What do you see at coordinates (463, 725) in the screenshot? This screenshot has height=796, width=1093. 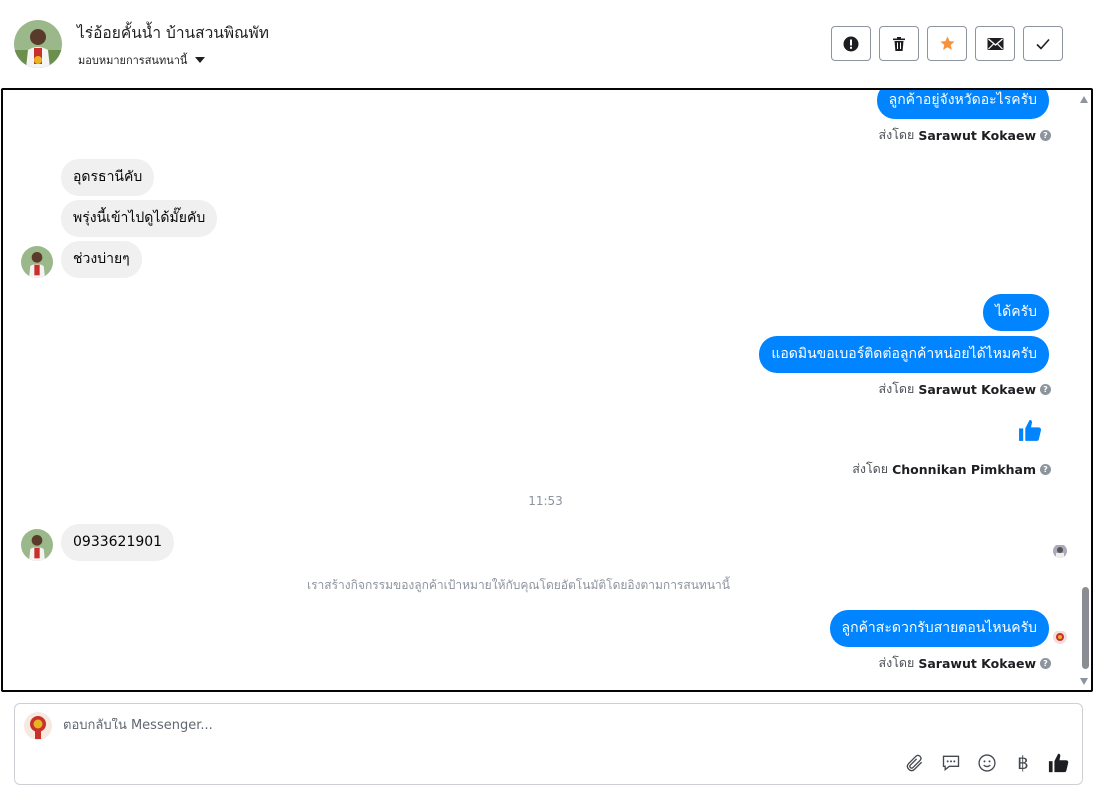 I see `reply-input` at bounding box center [463, 725].